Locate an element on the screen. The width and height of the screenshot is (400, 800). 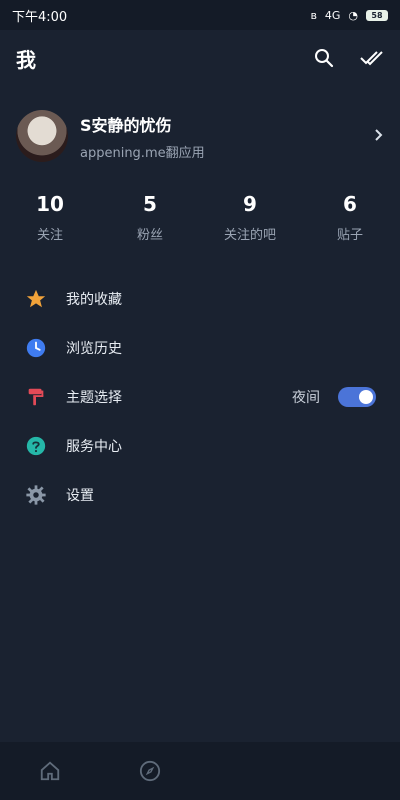
status-bar: 下午4:00 ʙ 4G ◔ 58 is located at coordinates (200, 15).